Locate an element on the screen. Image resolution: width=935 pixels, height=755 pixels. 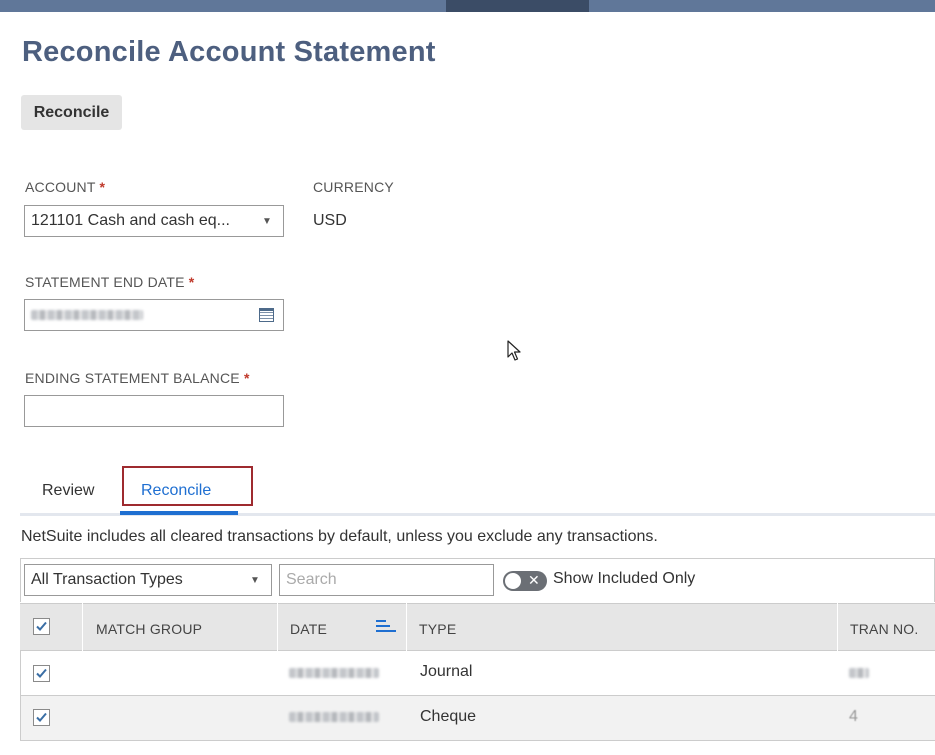
show-included-only-toggle: ✕ is located at coordinates (525, 581).